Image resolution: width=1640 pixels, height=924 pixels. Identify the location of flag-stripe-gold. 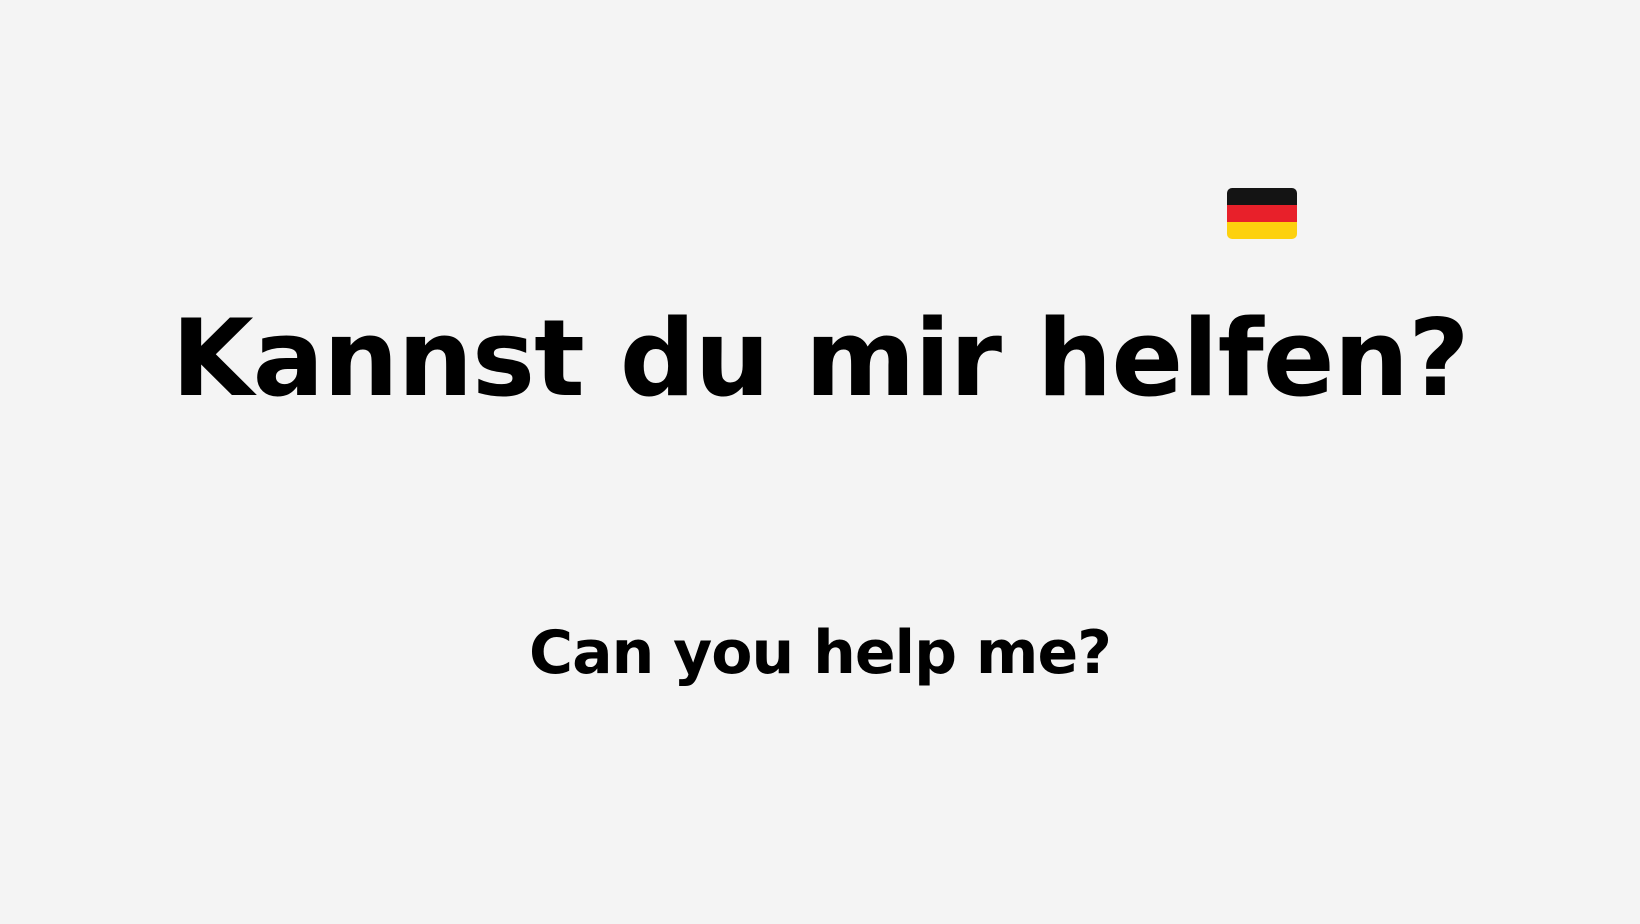
(1262, 230).